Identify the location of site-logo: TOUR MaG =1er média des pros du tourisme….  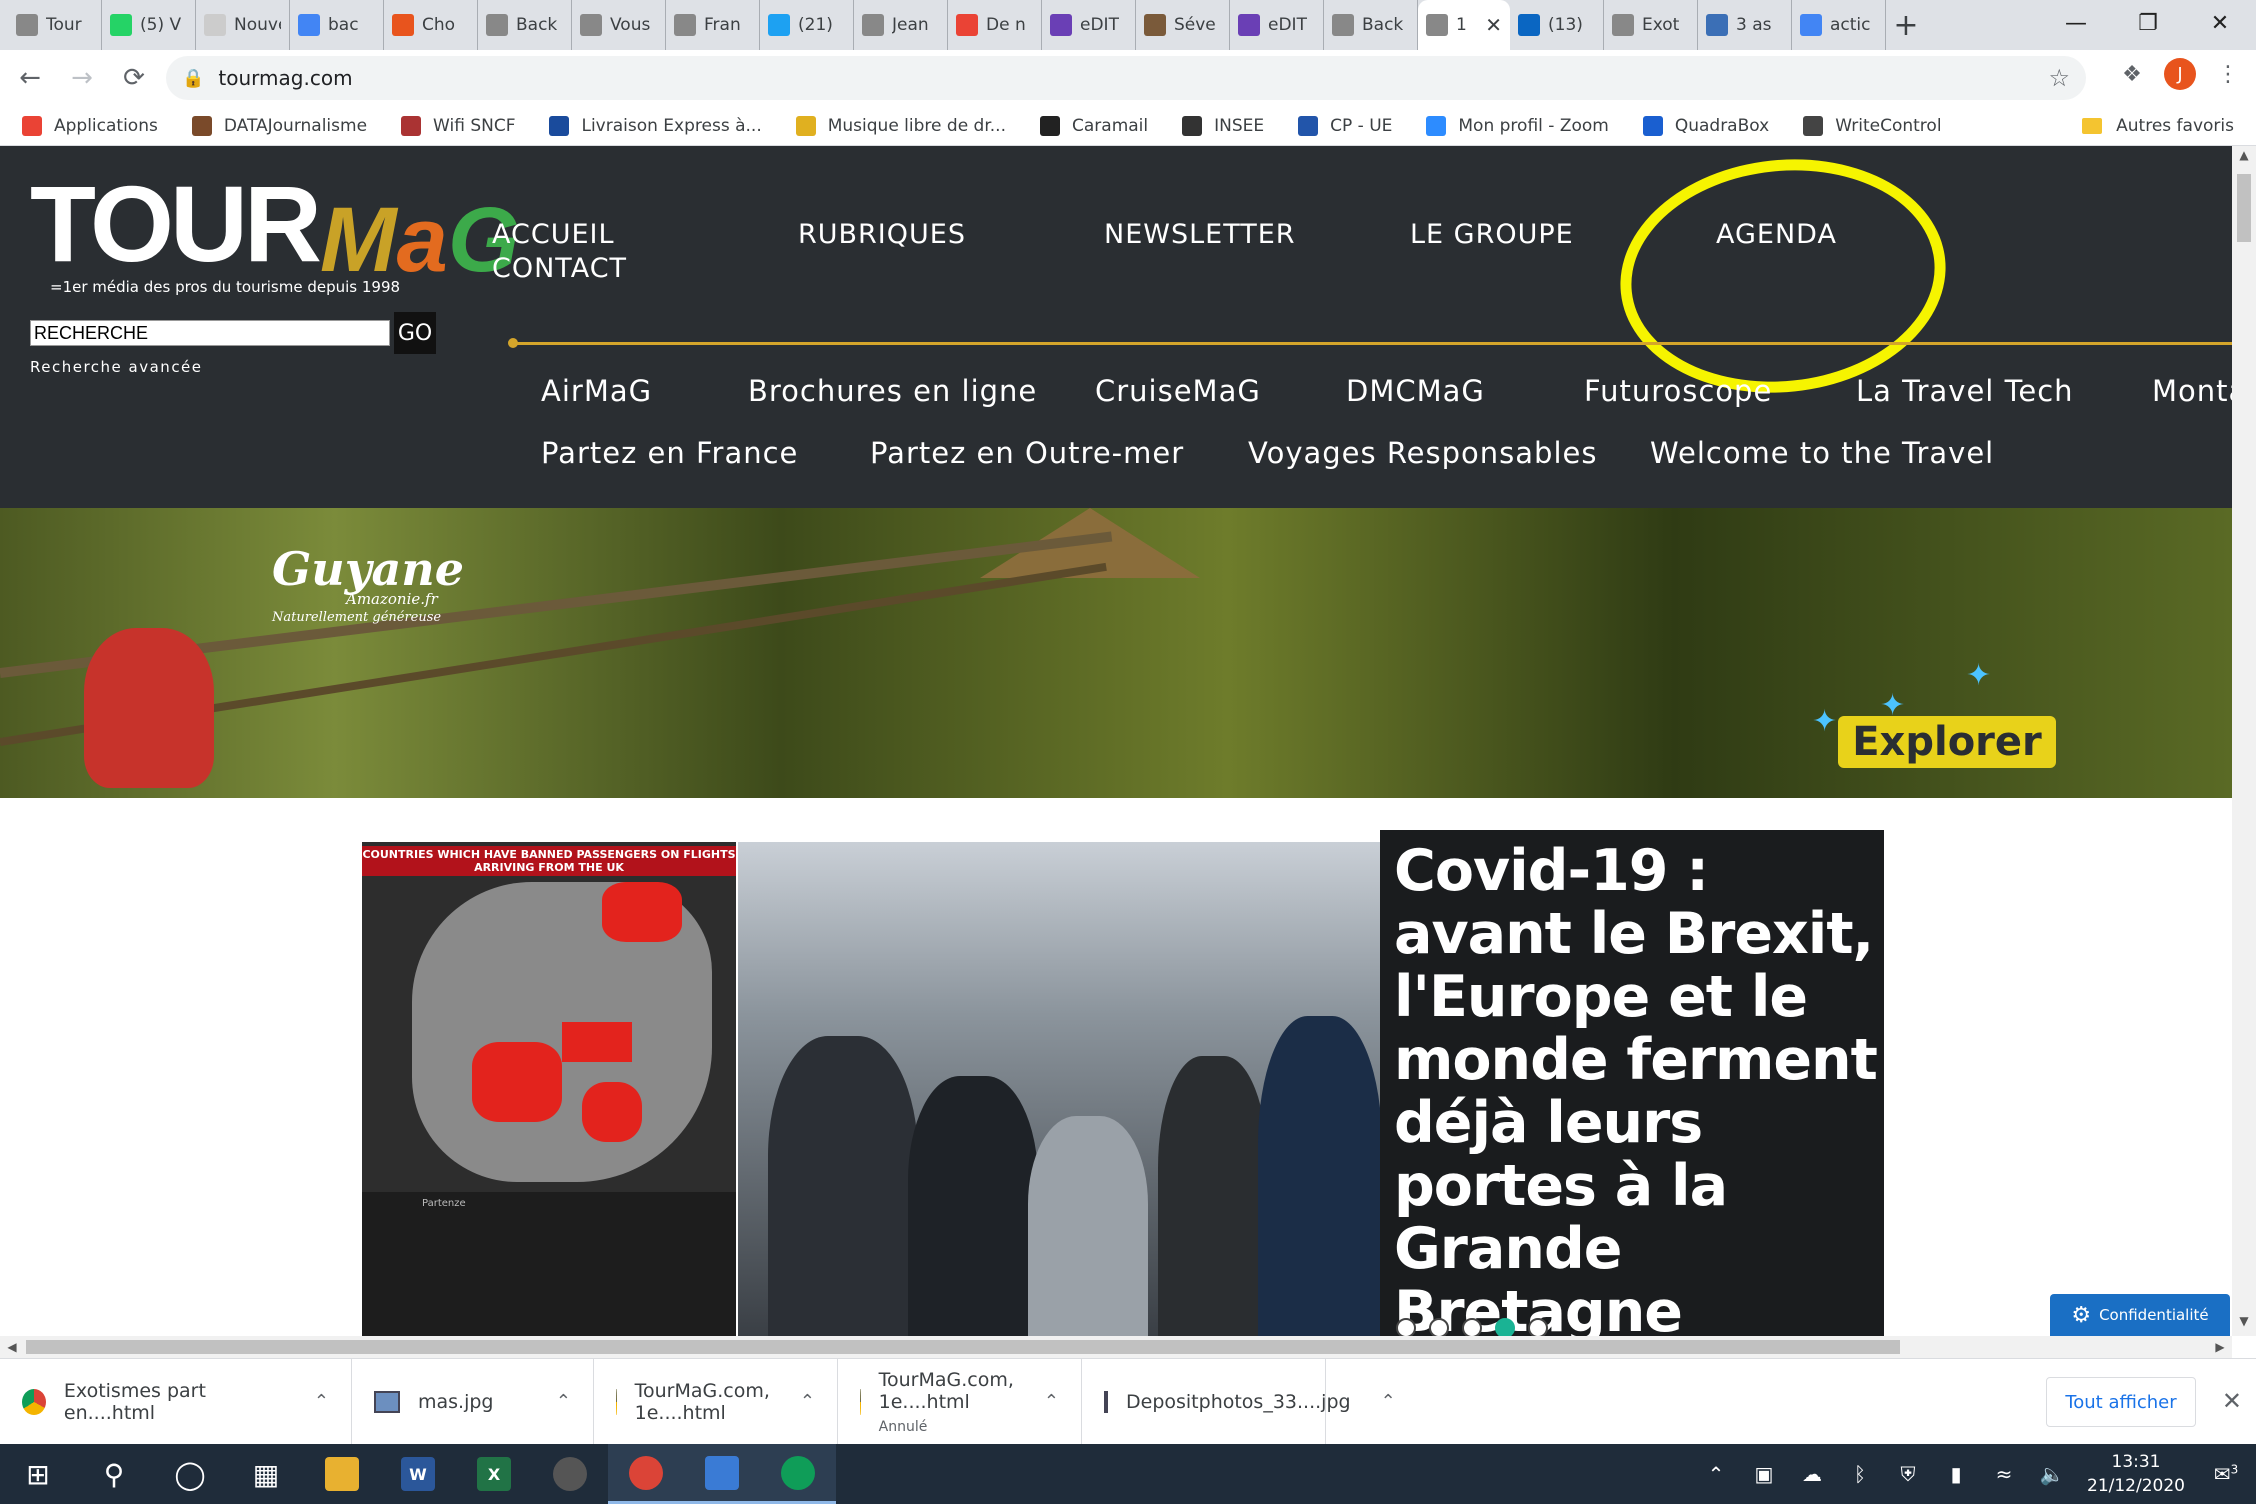
(274, 233).